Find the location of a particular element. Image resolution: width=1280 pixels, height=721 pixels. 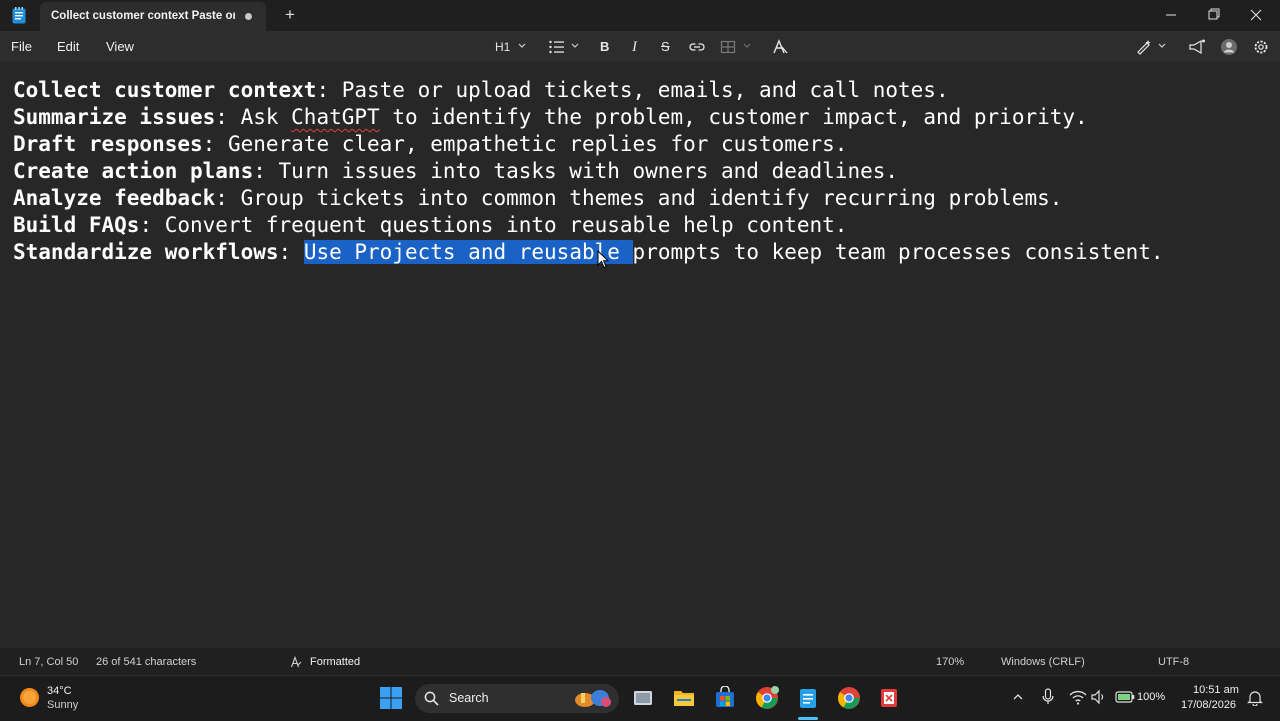

snipping-tool-icon is located at coordinates (890, 698).